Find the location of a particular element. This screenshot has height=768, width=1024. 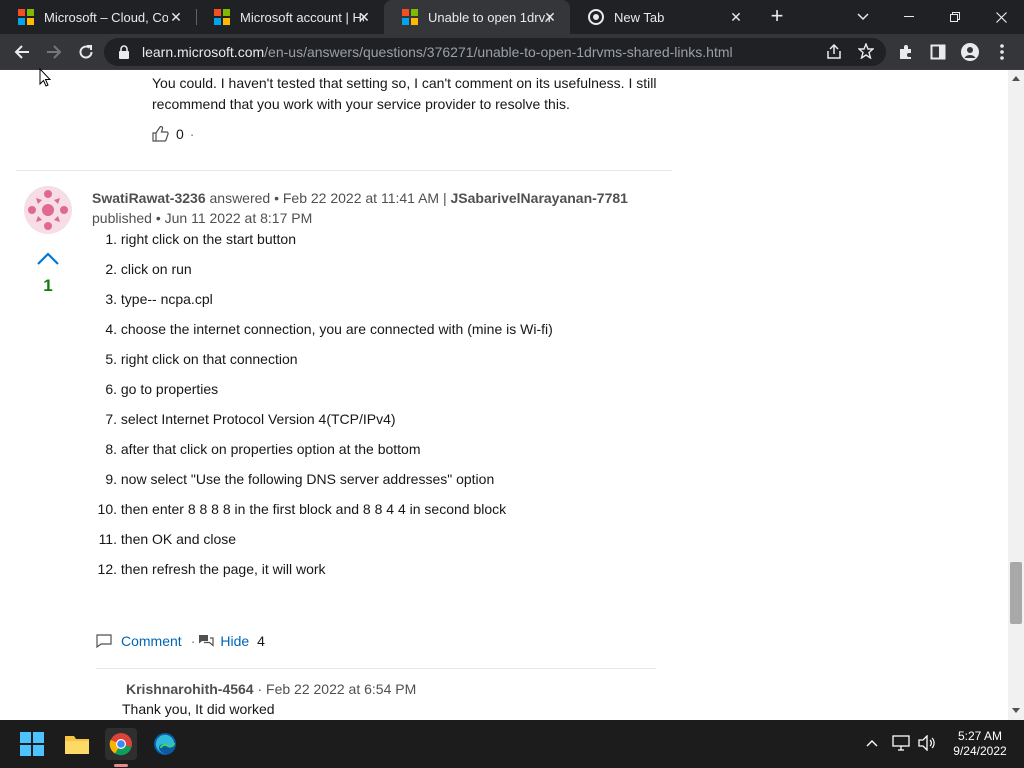

comments-icon is located at coordinates (206, 641).